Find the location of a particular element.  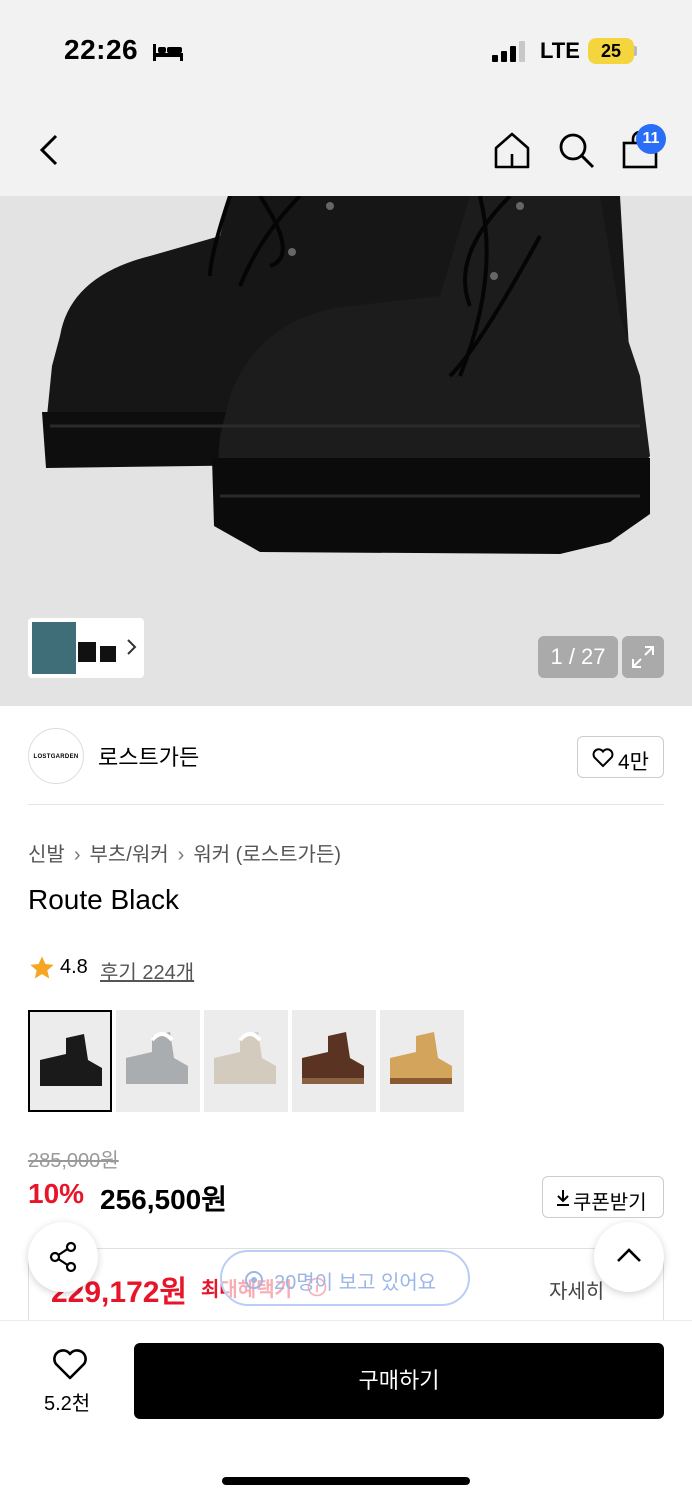

home-indicator is located at coordinates (346, 1481).